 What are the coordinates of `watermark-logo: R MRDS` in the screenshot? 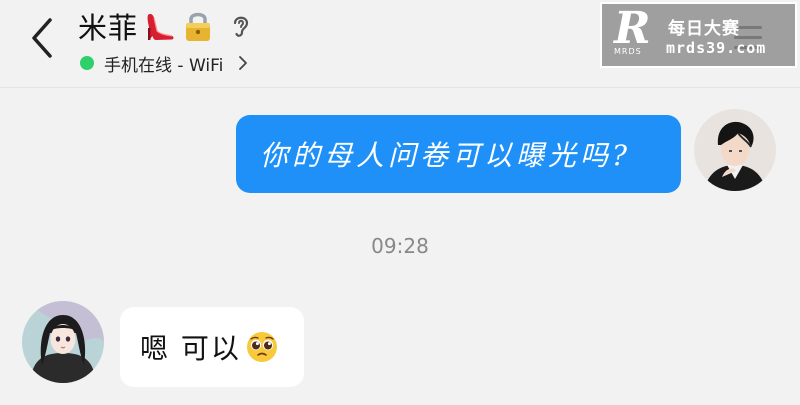 It's located at (635, 33).